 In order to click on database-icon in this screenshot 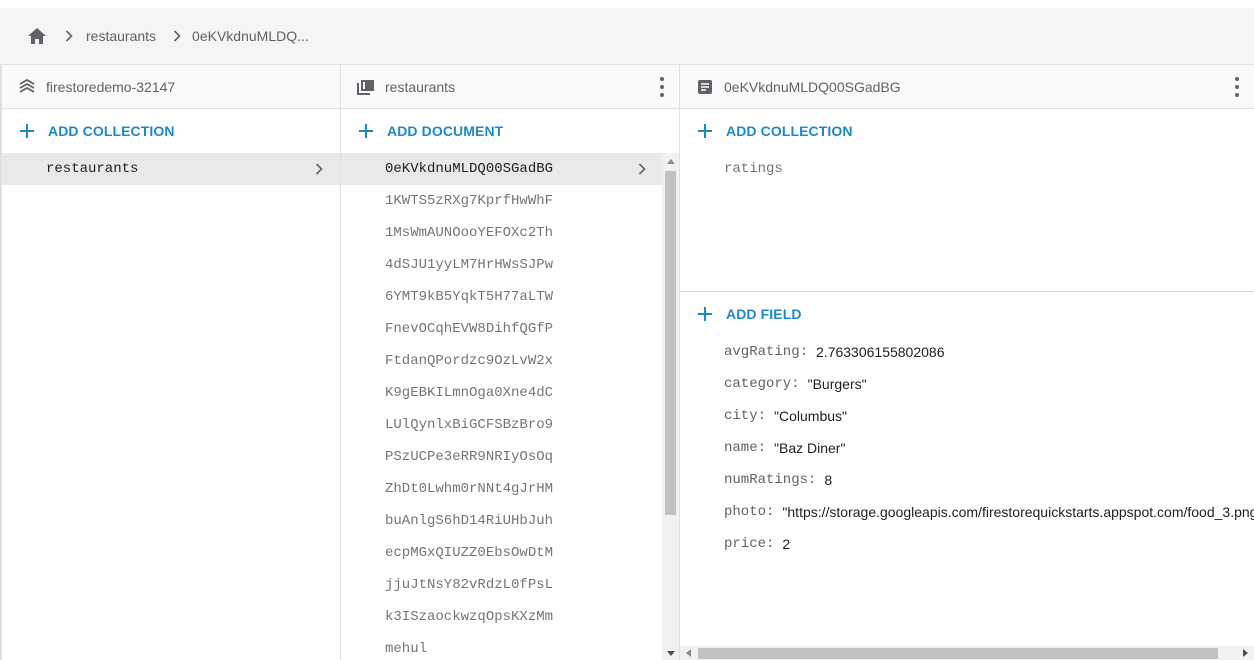, I will do `click(27, 87)`.